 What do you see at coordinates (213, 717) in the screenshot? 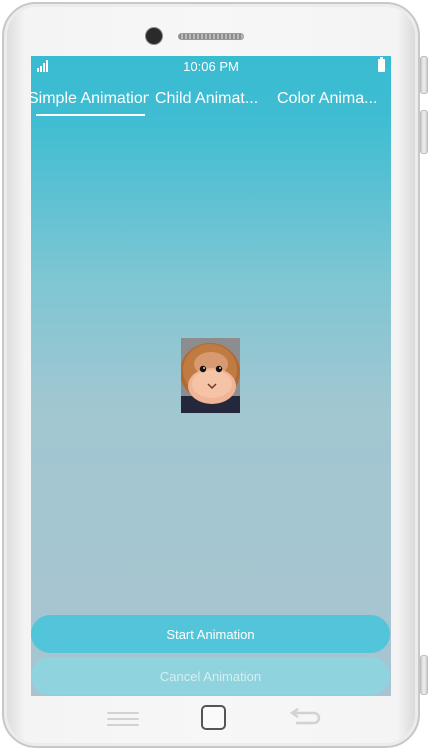
I see `home-key-icon` at bounding box center [213, 717].